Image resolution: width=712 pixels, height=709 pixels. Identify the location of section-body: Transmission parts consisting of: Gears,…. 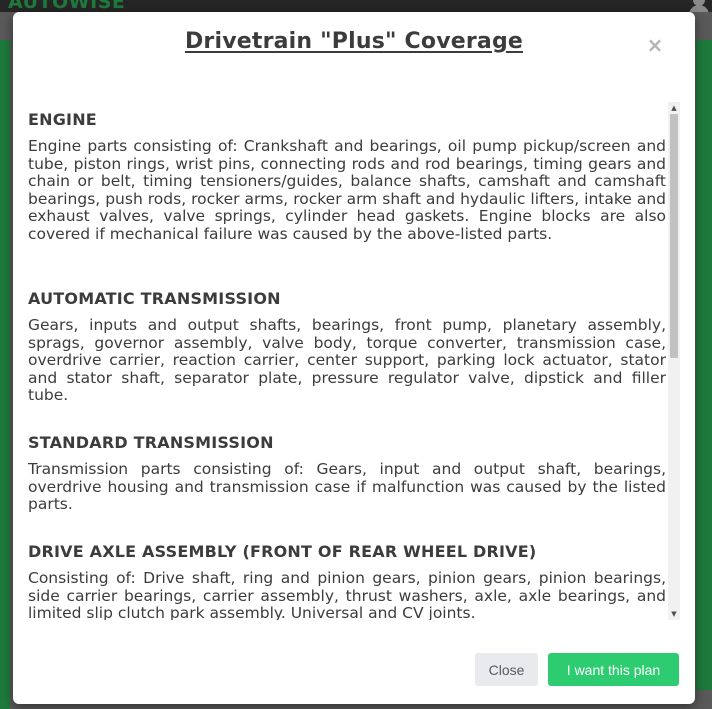
(347, 486).